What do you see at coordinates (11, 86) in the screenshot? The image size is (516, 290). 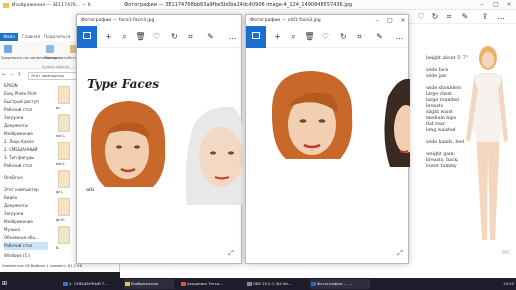 I see `nav-epson: EPSON` at bounding box center [11, 86].